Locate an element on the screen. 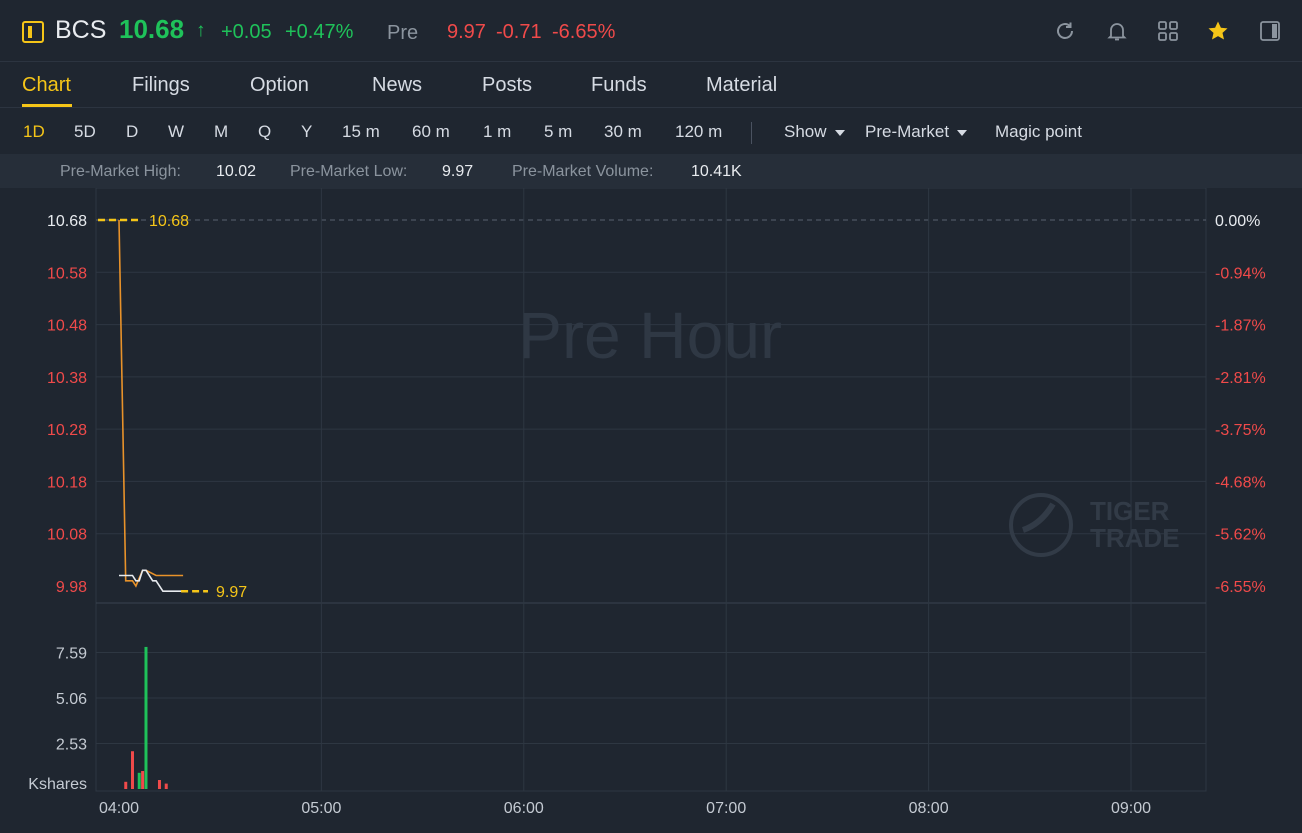  toolbar-divider is located at coordinates (751, 133).